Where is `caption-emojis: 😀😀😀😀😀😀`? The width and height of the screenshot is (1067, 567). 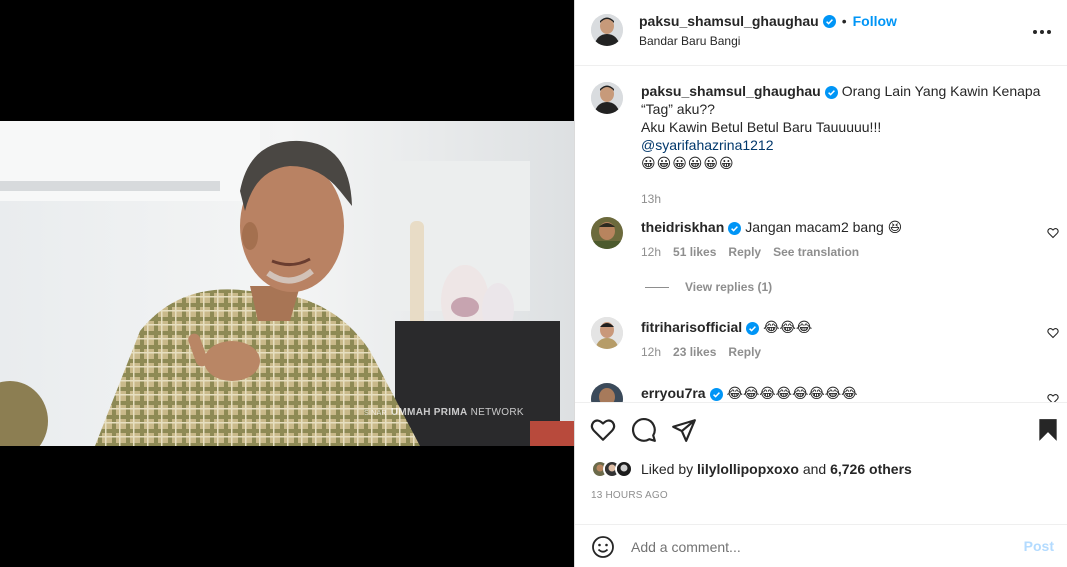
caption-emojis: 😀😀😀😀😀😀 is located at coordinates (688, 163).